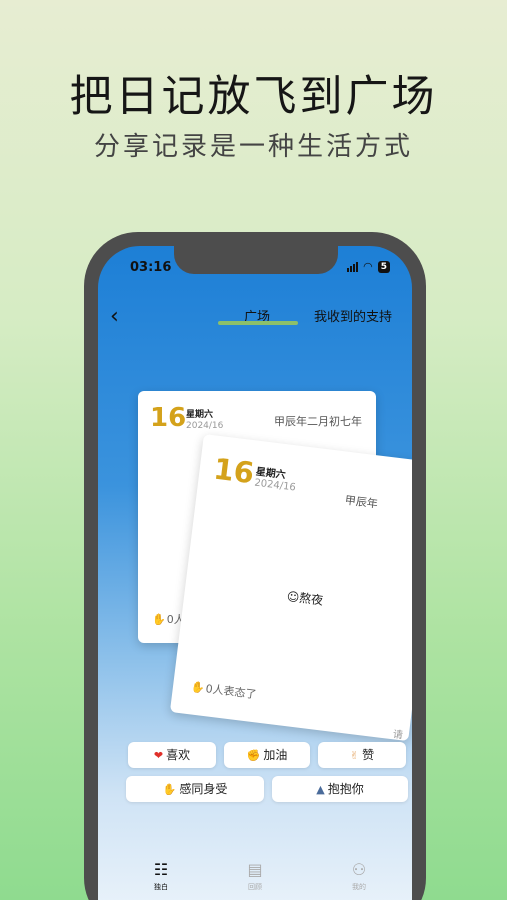 This screenshot has width=507, height=900. I want to click on phone-notch, so click(256, 260).